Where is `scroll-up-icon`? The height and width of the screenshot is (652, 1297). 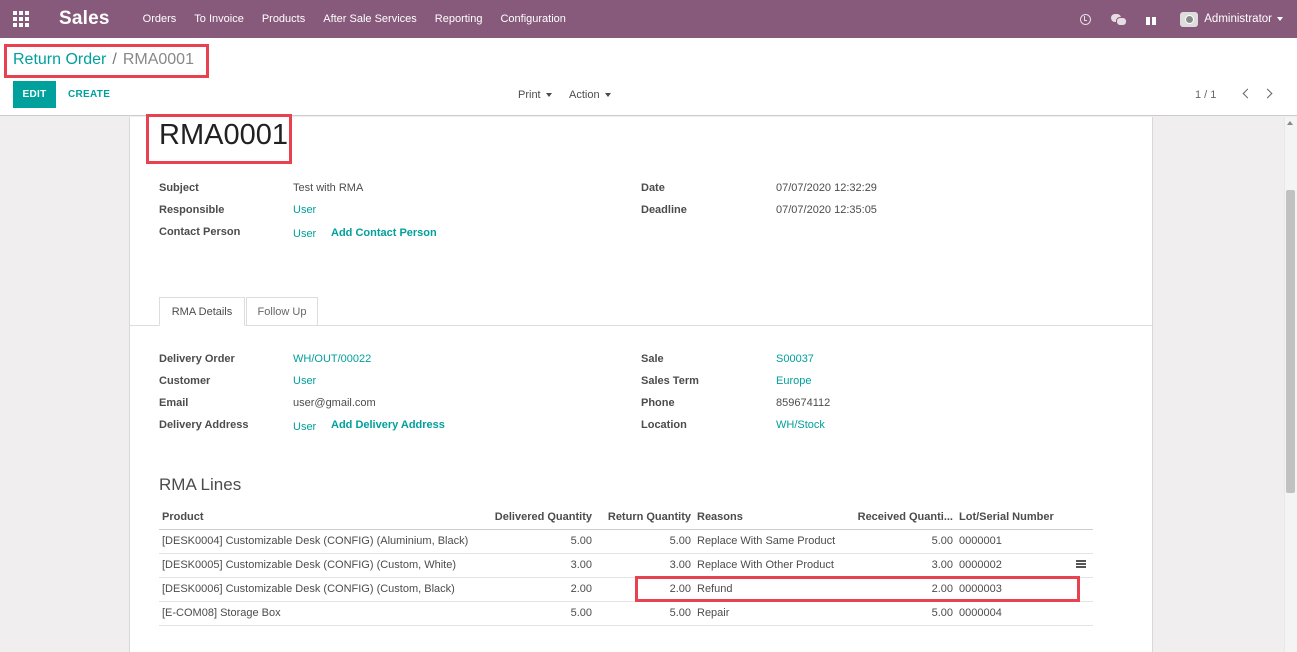 scroll-up-icon is located at coordinates (1290, 123).